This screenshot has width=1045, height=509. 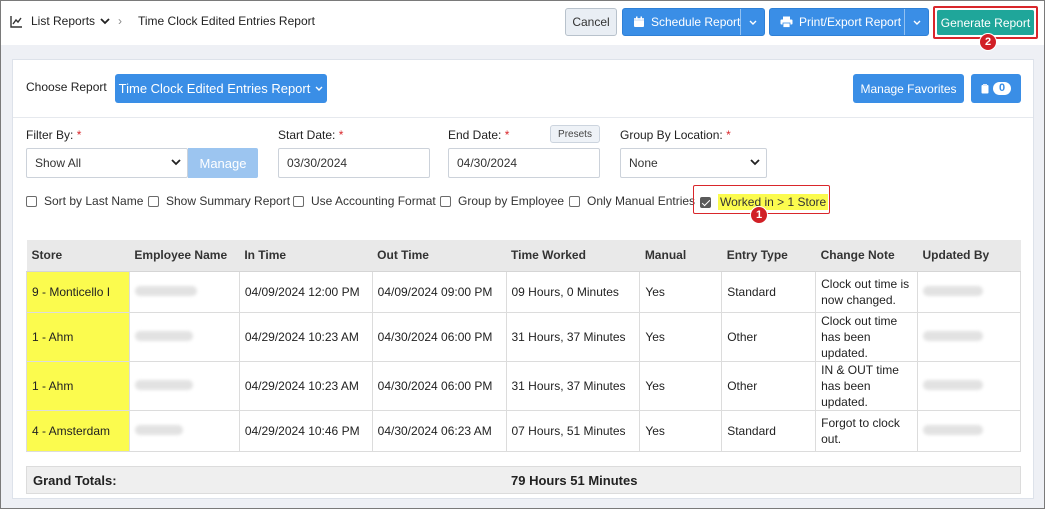 What do you see at coordinates (523, 117) in the screenshot?
I see `panel-divider` at bounding box center [523, 117].